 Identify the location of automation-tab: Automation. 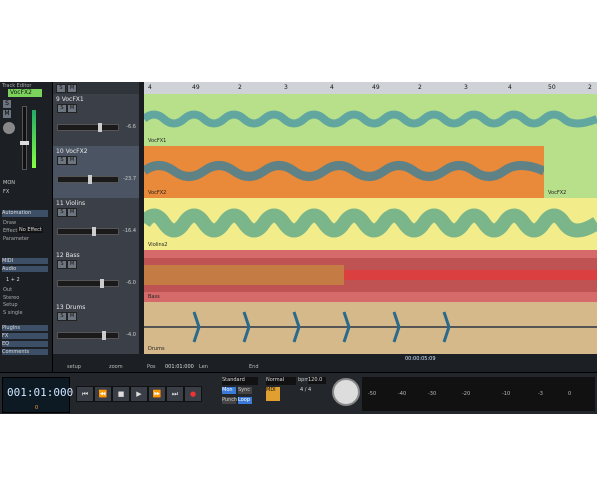
(25, 213).